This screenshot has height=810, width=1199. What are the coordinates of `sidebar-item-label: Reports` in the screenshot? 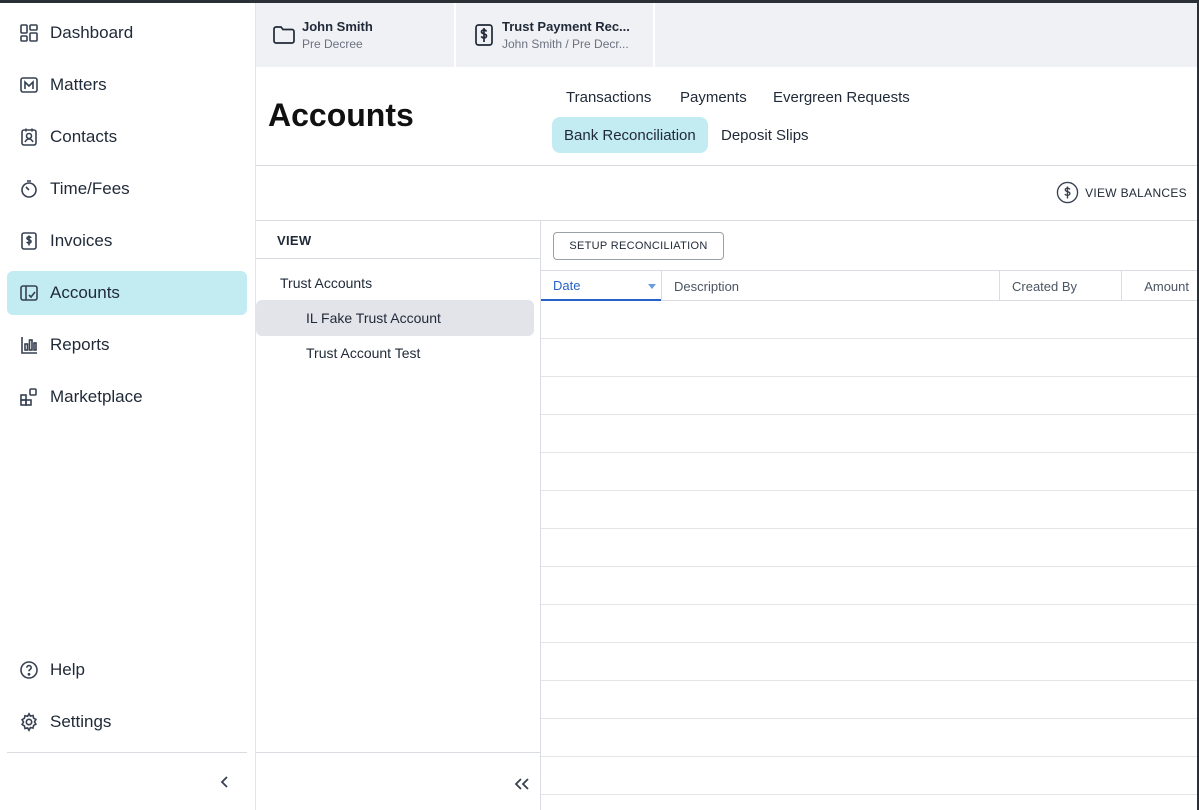 It's located at (80, 344).